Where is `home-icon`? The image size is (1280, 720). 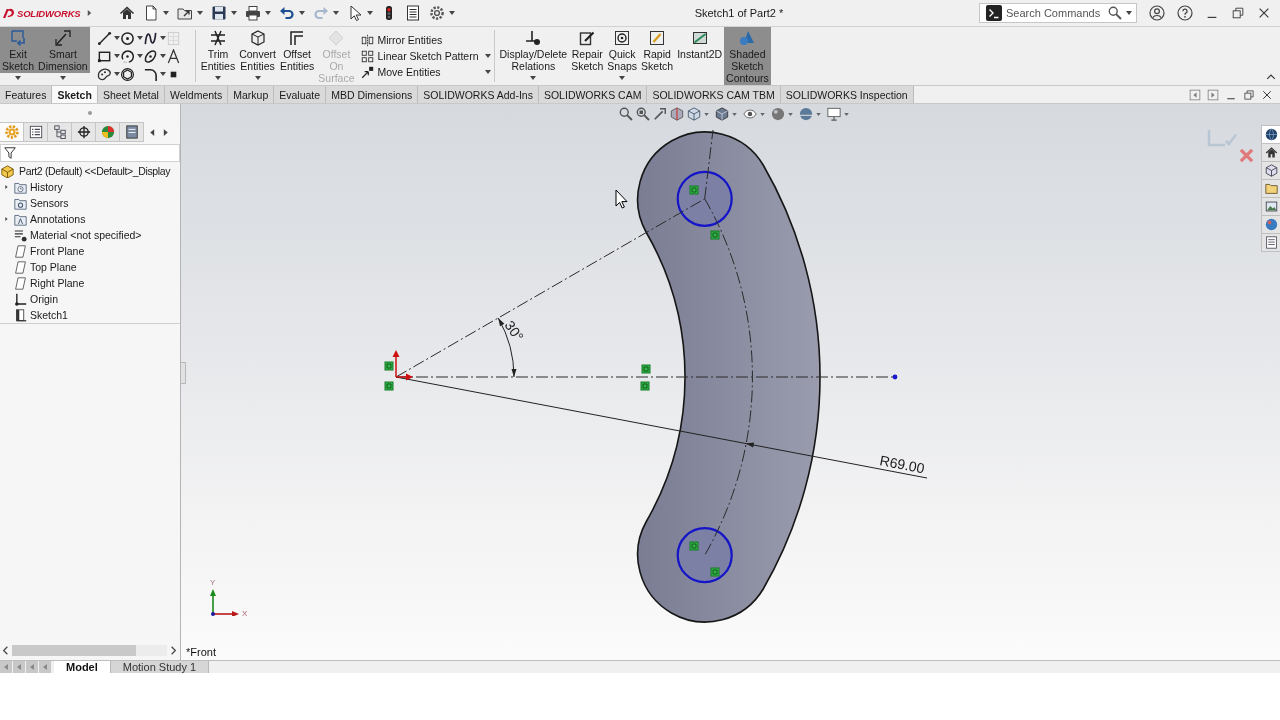 home-icon is located at coordinates (127, 13).